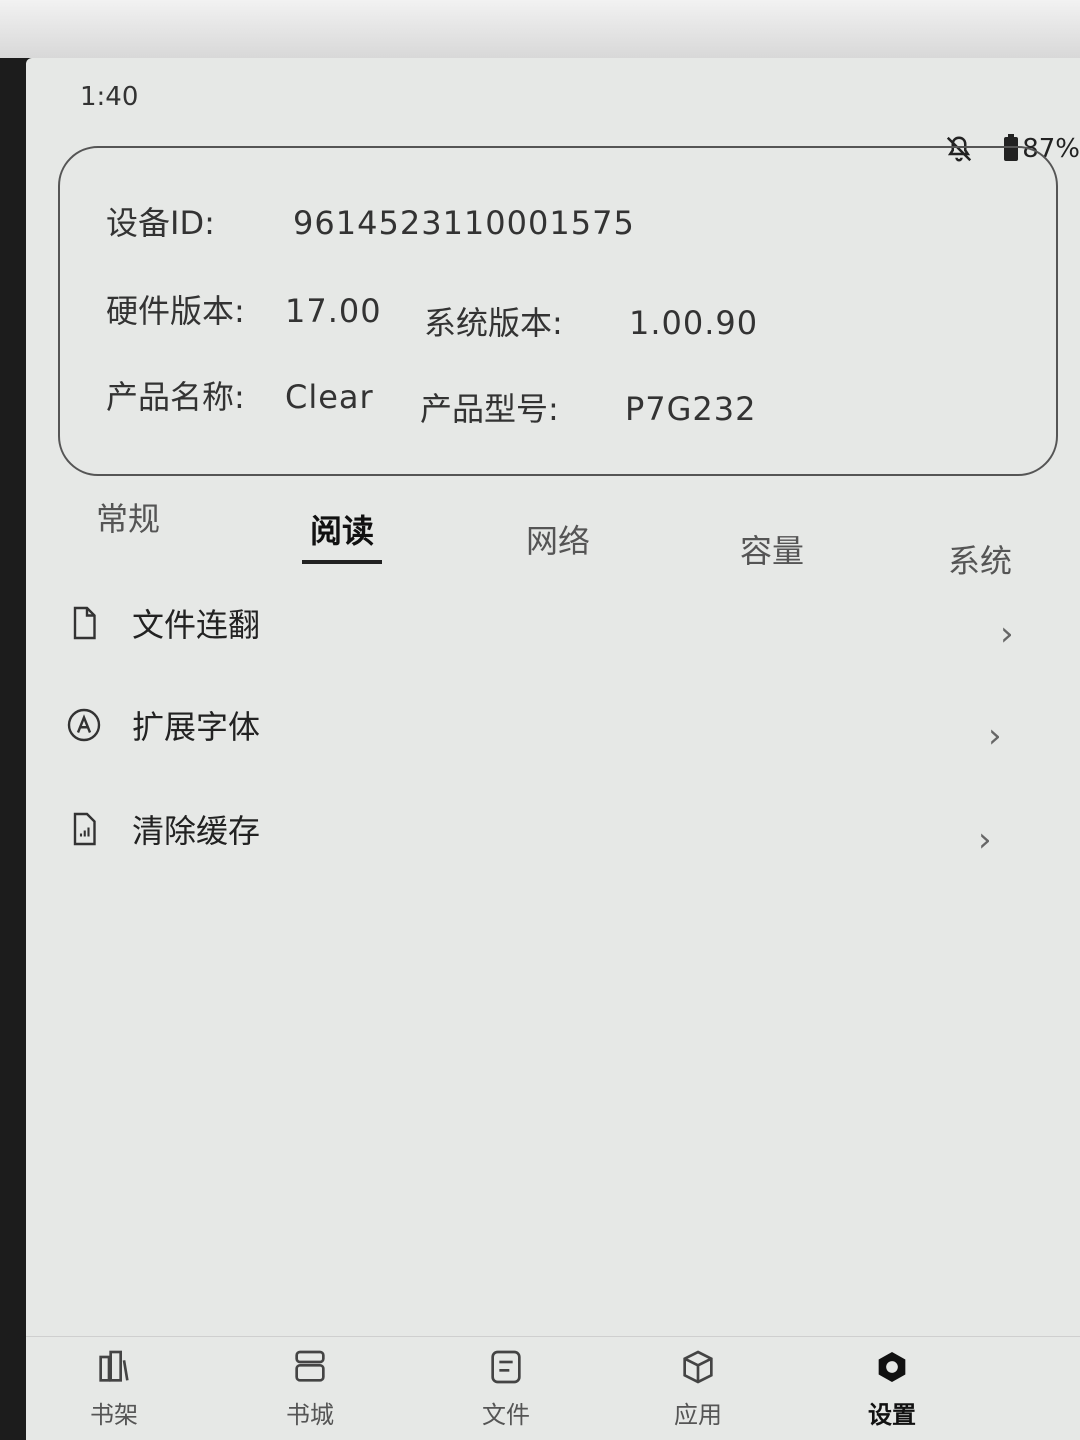  What do you see at coordinates (489, 409) in the screenshot?
I see `product-model-label: 产品型号:` at bounding box center [489, 409].